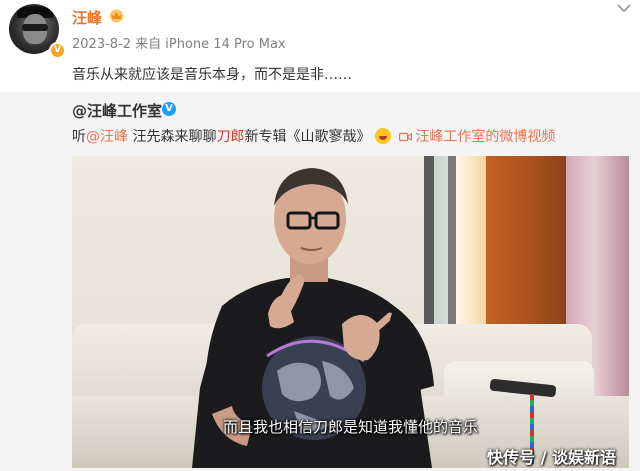 Image resolution: width=640 pixels, height=471 pixels. Describe the element at coordinates (624, 8) in the screenshot. I see `chevron-down-icon` at that location.